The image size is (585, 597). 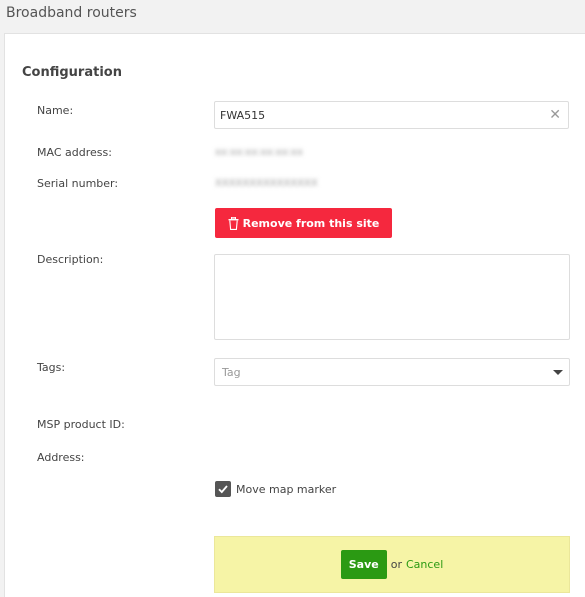 I want to click on remove-from-site-button: Remove from this site, so click(x=303, y=223).